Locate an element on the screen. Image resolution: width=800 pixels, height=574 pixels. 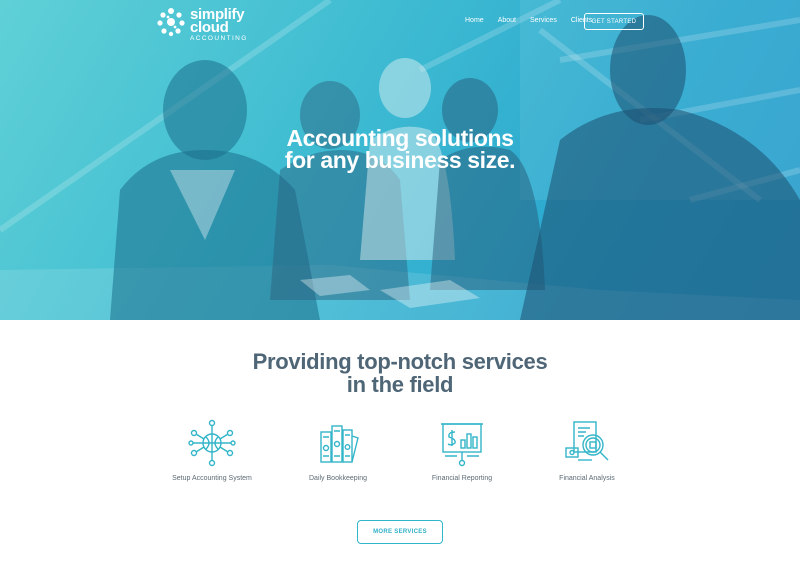
brand-line3: ACCOUNTING is located at coordinates (219, 38).